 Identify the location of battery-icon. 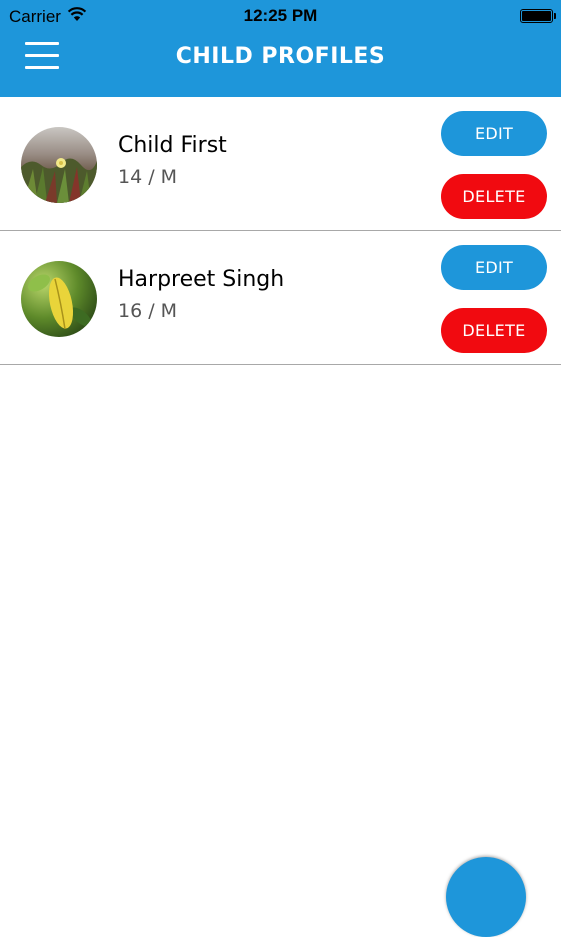
(538, 16).